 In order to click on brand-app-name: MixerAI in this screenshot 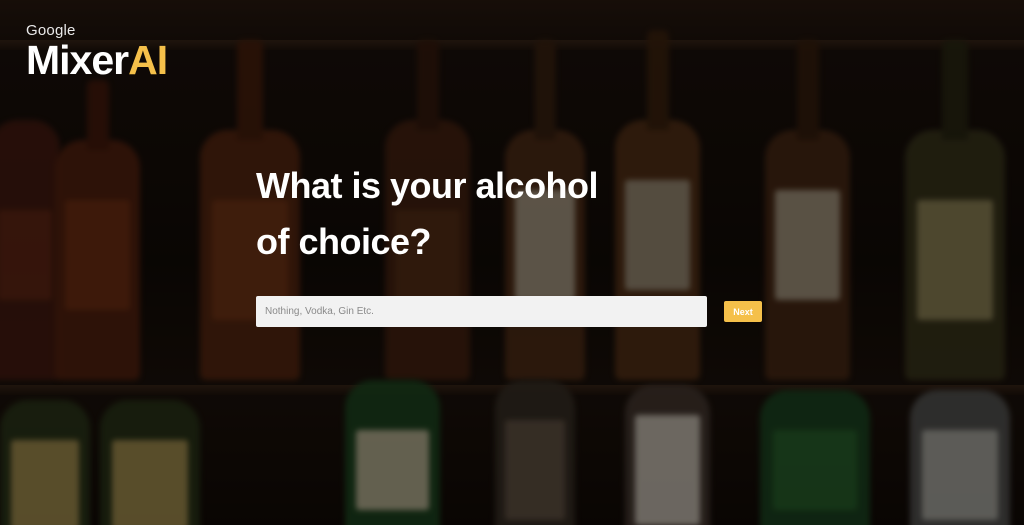, I will do `click(97, 60)`.